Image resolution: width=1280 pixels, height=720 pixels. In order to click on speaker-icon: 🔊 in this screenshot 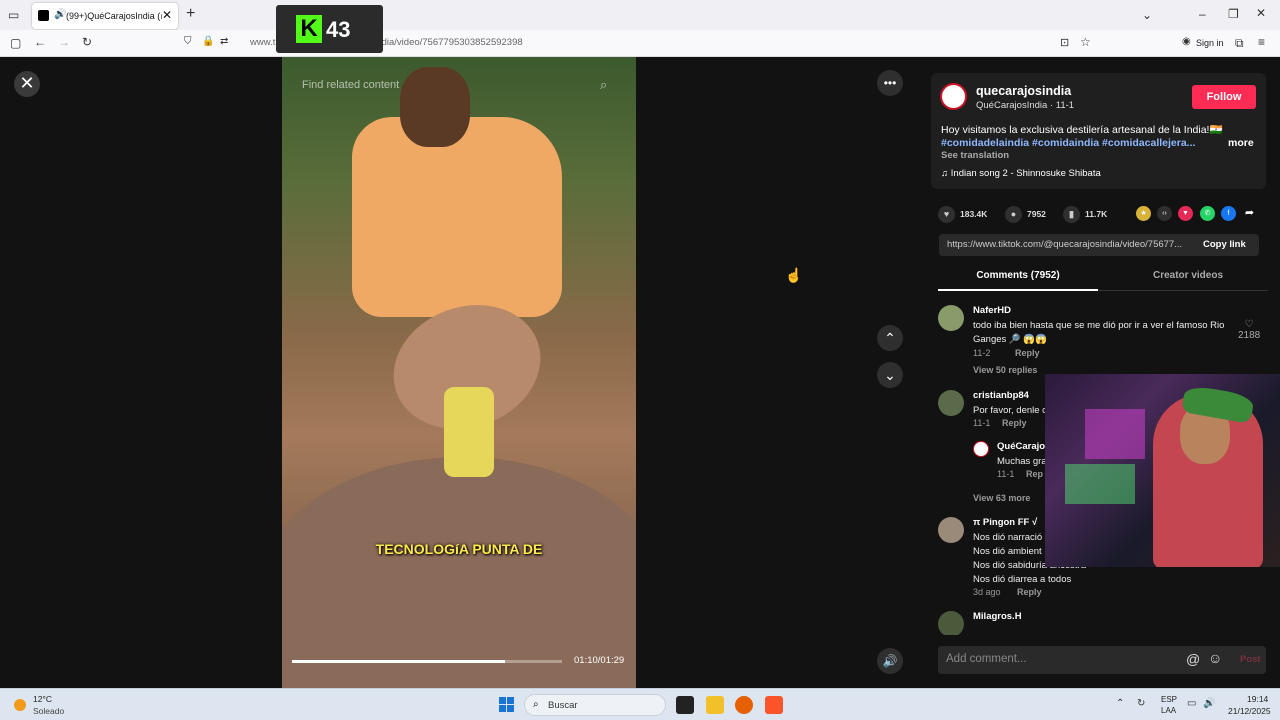, I will do `click(1209, 703)`.